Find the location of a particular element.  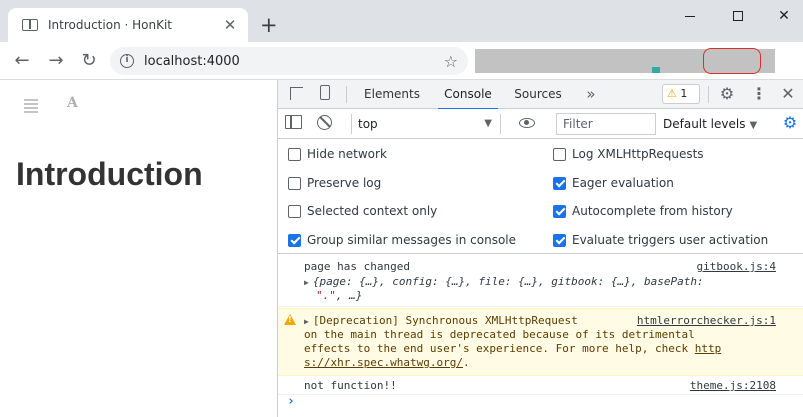

browser-toolbar: ← → ↻ i localhost:4000 ☆ is located at coordinates (401, 61).